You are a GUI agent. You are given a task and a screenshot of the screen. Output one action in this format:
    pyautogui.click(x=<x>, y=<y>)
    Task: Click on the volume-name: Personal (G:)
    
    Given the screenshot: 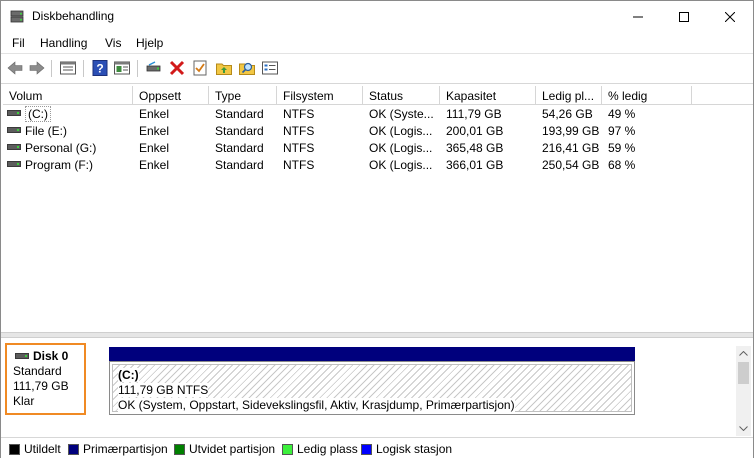 What is the action you would take?
    pyautogui.click(x=61, y=148)
    